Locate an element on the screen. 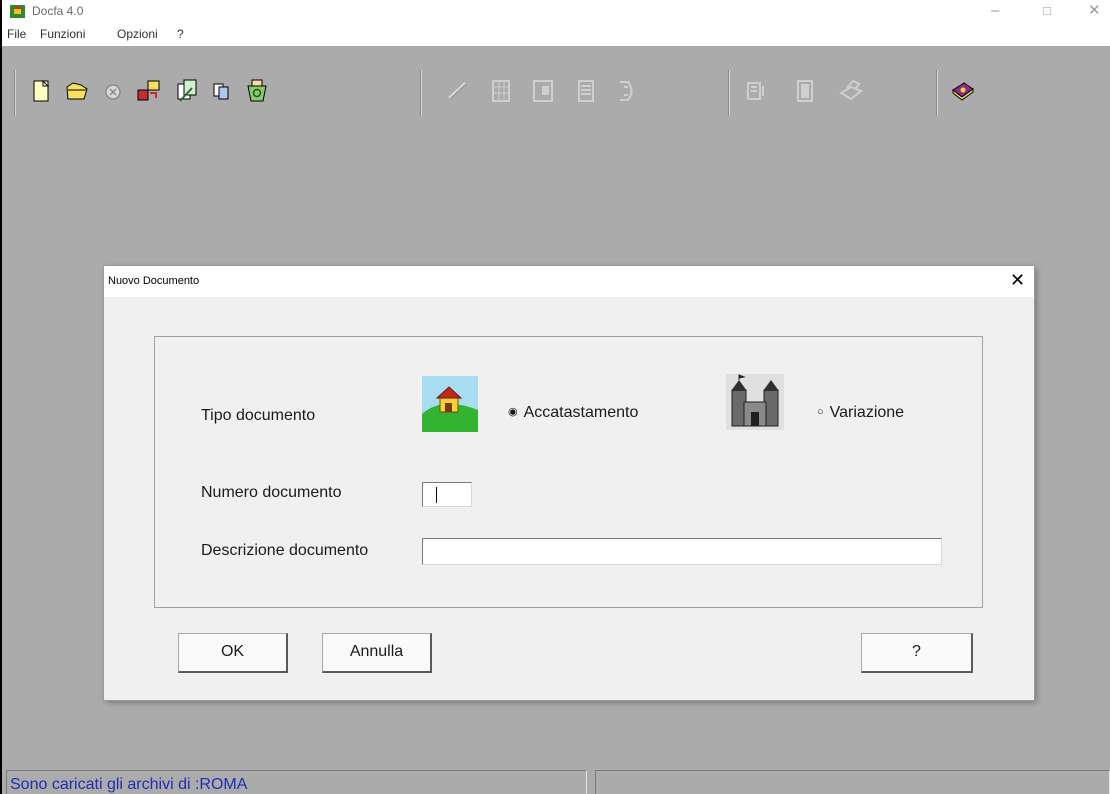 This screenshot has width=1110, height=794. status-text: Sono caricati gli archivi di :ROMA is located at coordinates (129, 784).